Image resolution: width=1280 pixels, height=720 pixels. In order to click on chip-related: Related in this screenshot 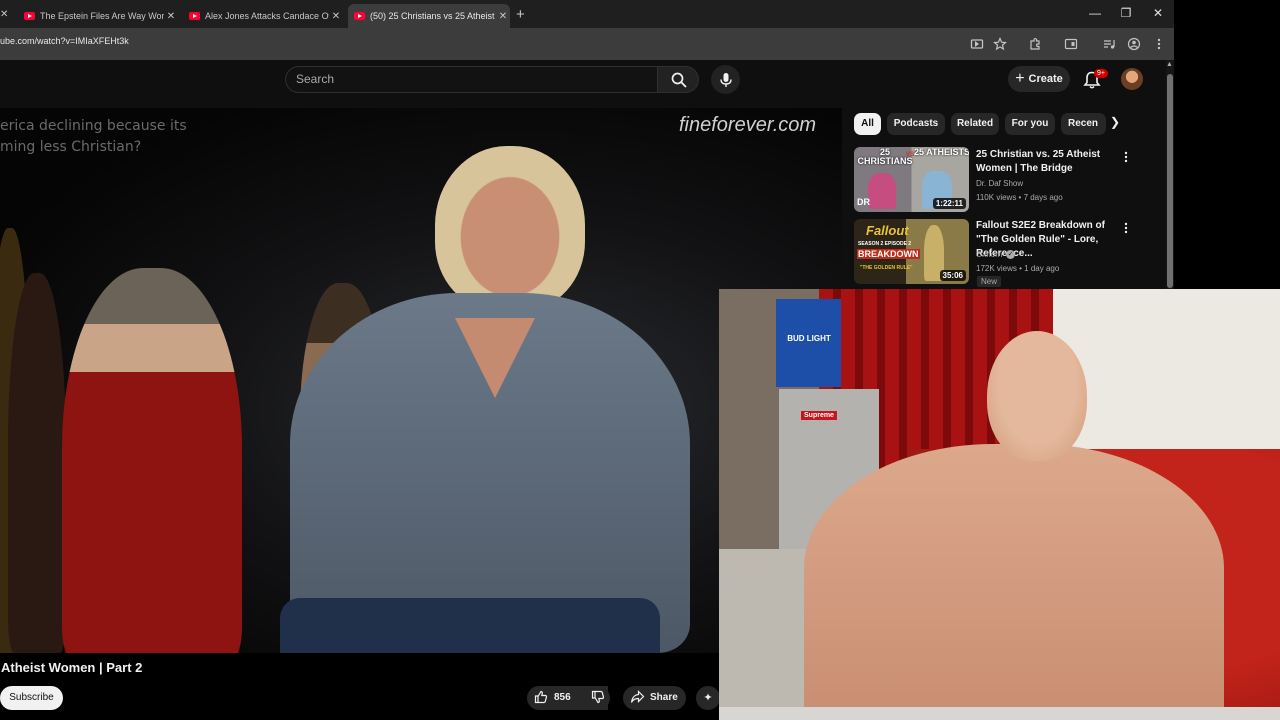, I will do `click(975, 124)`.